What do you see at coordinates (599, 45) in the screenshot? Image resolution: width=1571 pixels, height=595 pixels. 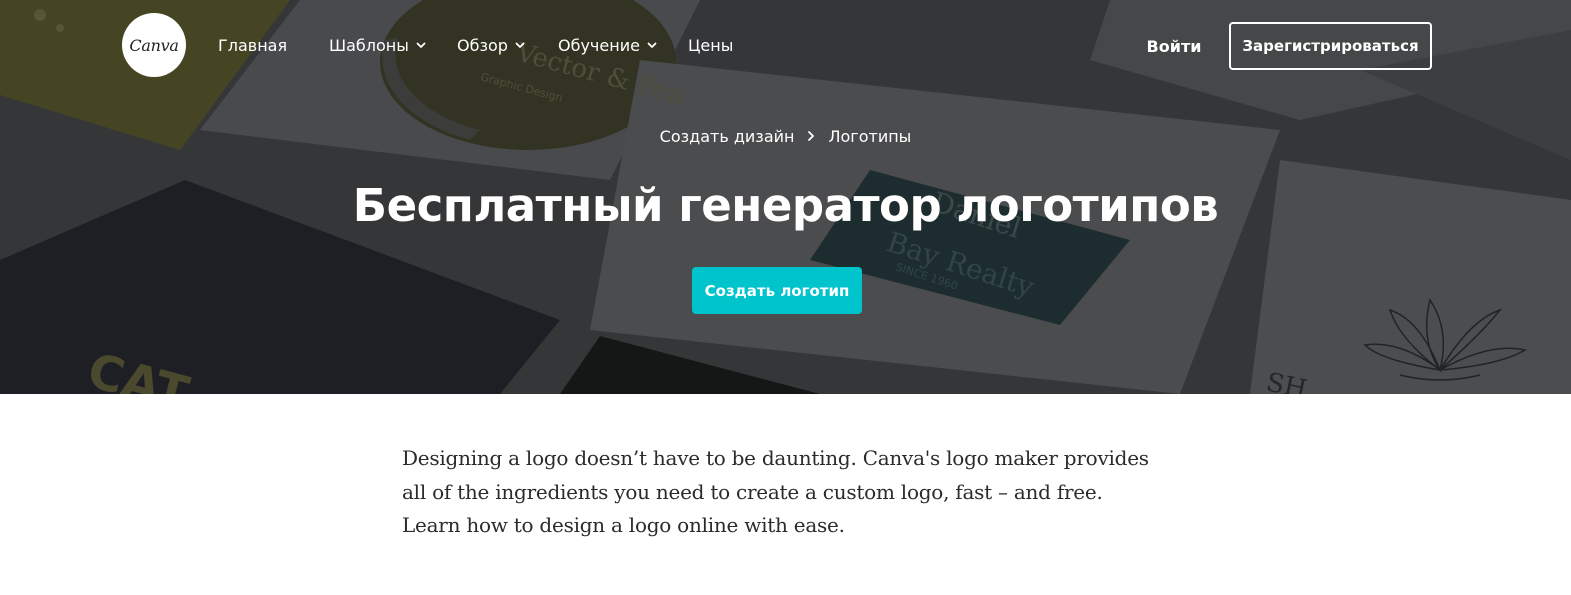 I see `nav-item-label: Обучение` at bounding box center [599, 45].